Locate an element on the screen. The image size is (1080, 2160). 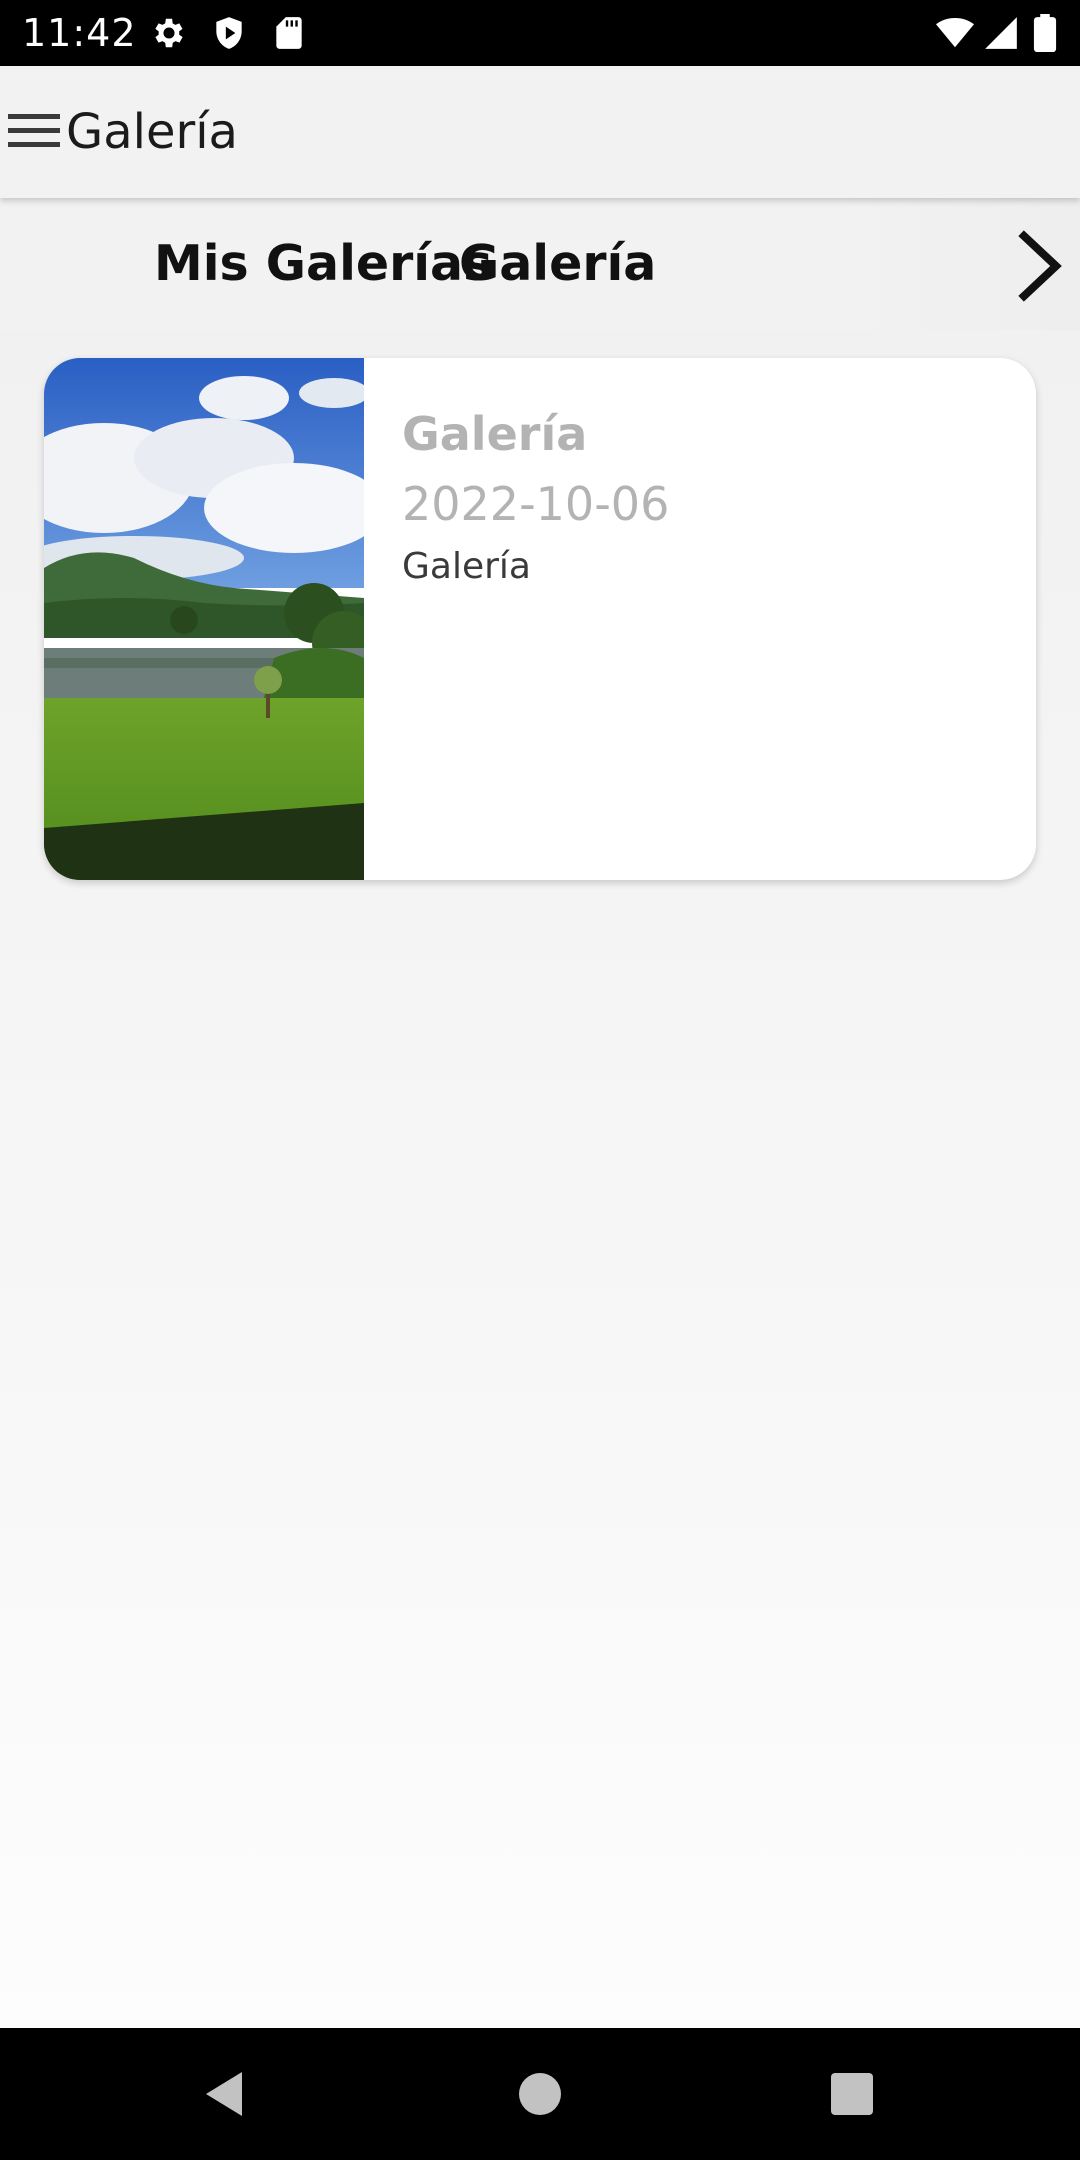
system-navigation-bar is located at coordinates (540, 2094).